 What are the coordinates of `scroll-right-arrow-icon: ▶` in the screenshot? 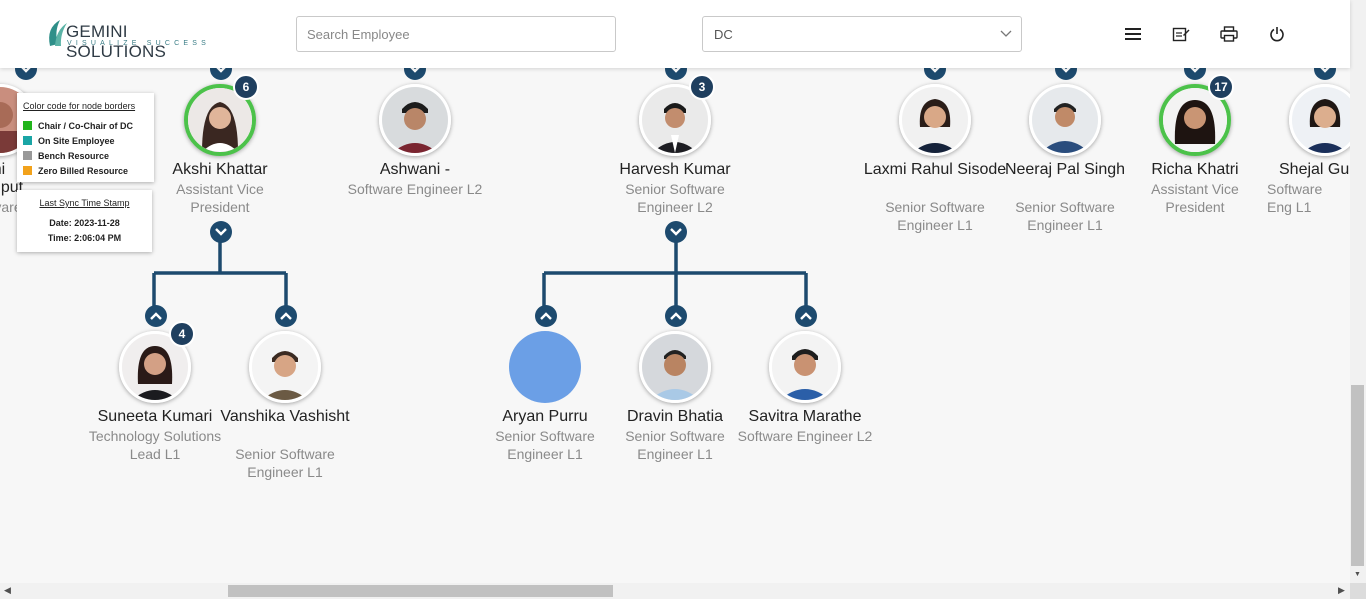 It's located at (1341, 590).